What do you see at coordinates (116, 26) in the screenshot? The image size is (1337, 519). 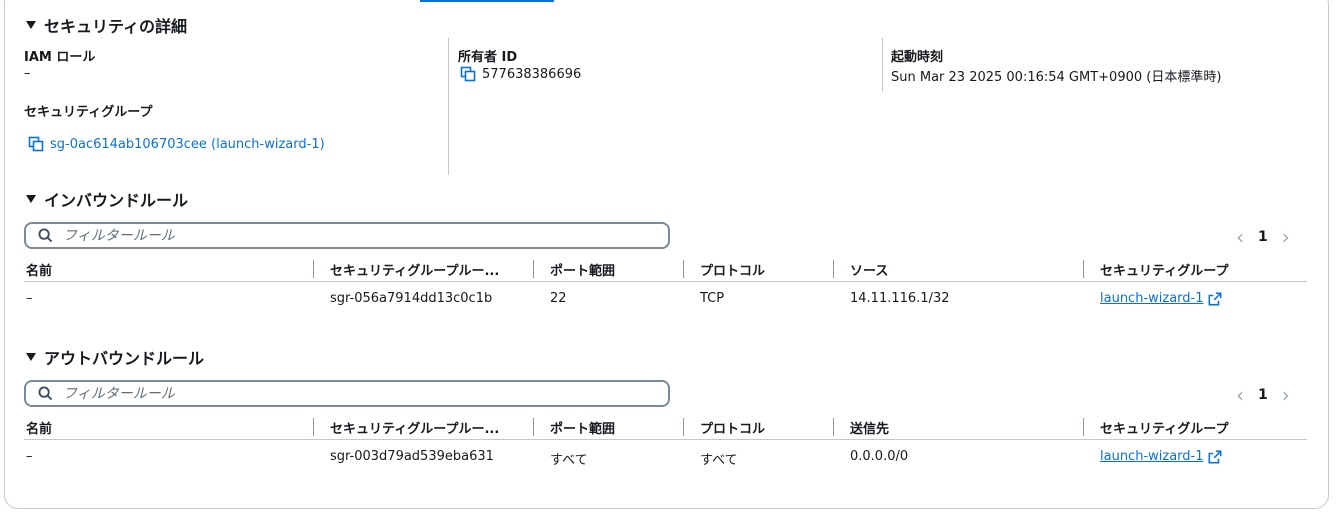 I see `security-details-title: セキュリティの詳細` at bounding box center [116, 26].